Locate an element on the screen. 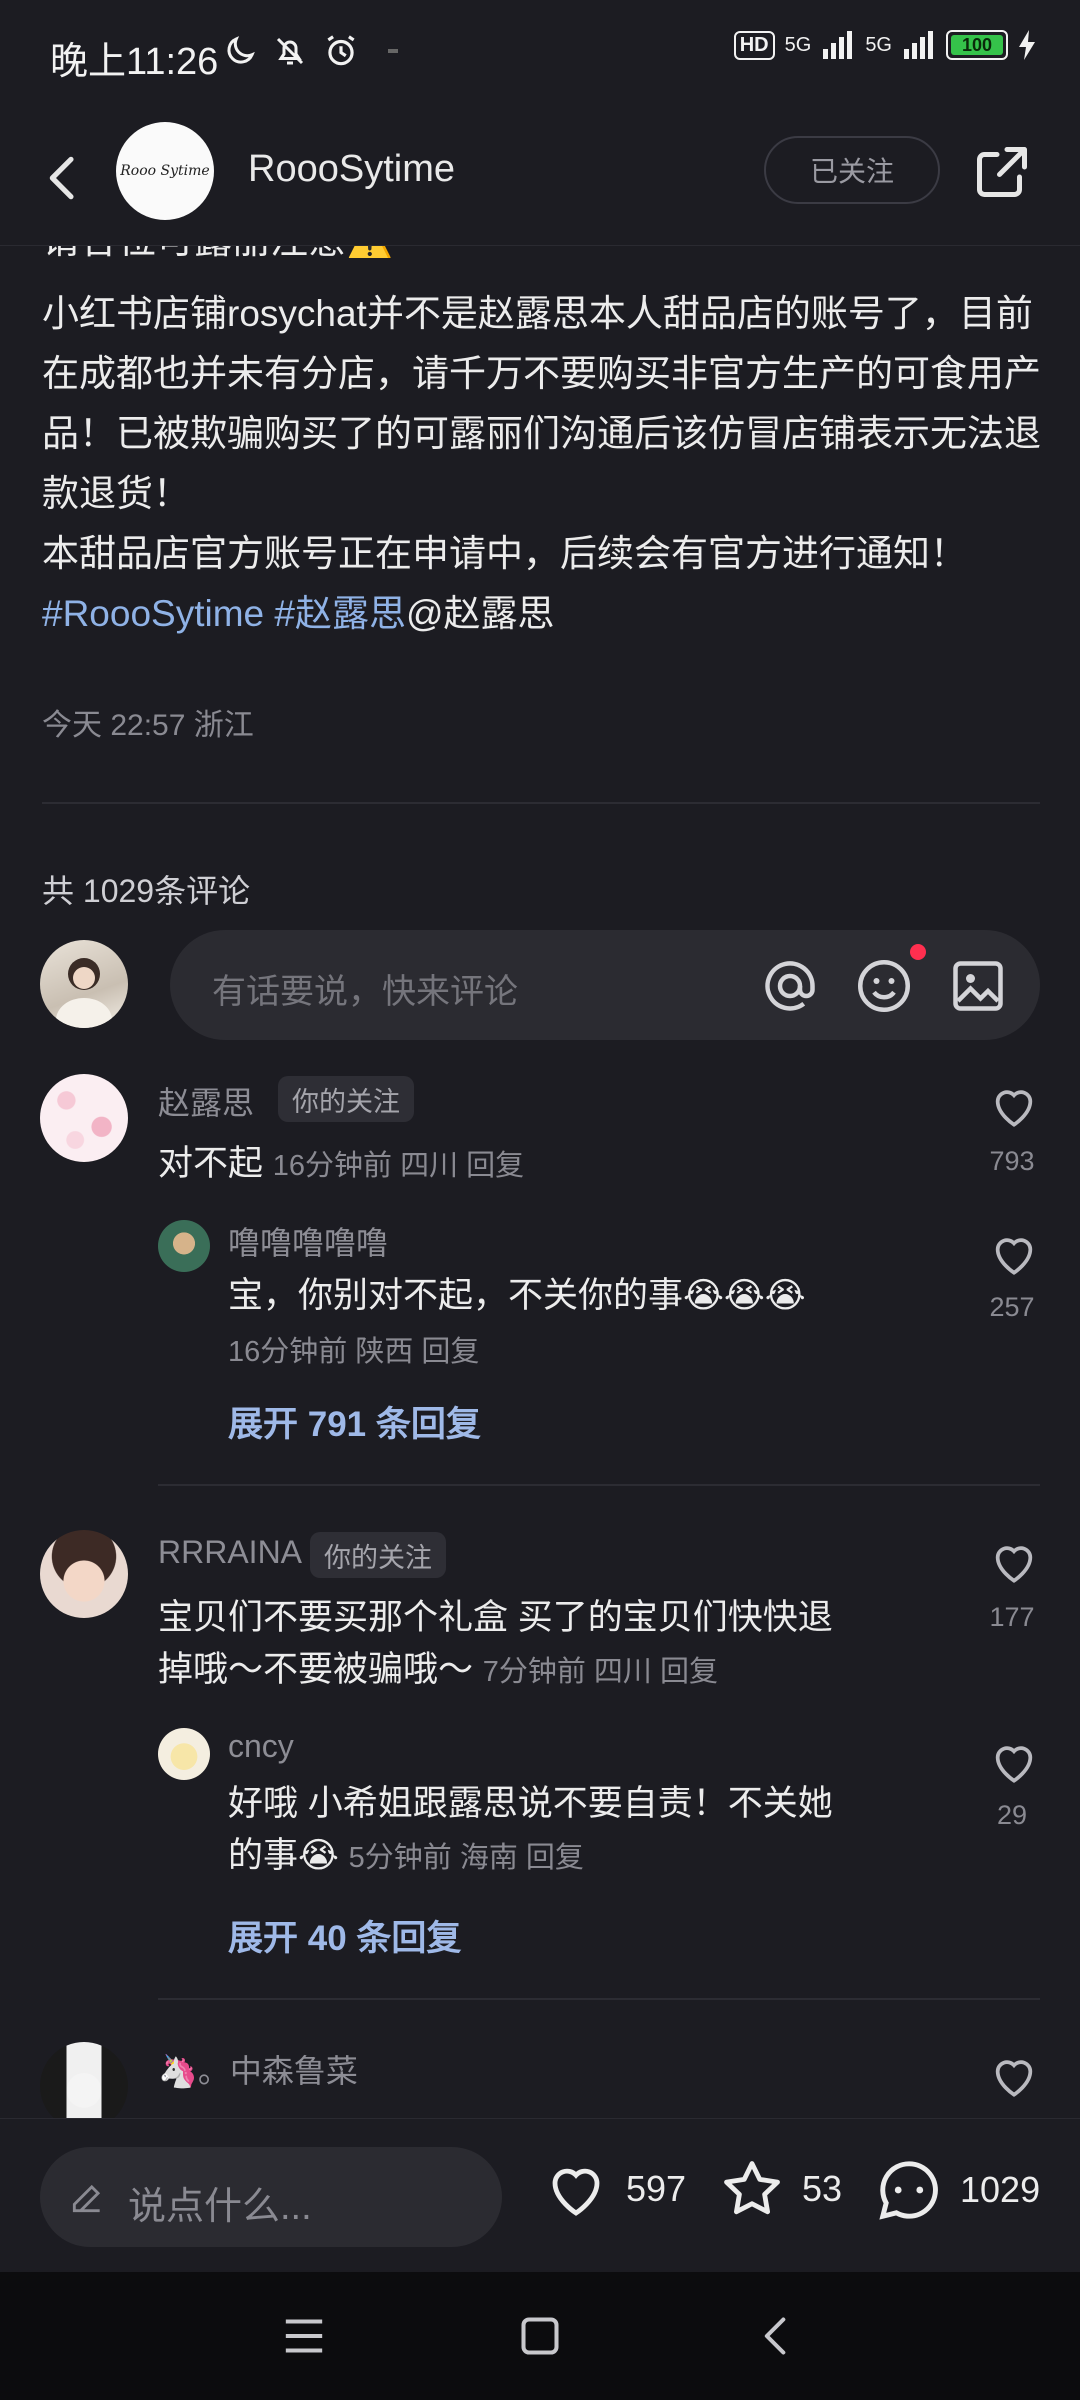 This screenshot has height=2400, width=1080. like-count: 29 is located at coordinates (1012, 1815).